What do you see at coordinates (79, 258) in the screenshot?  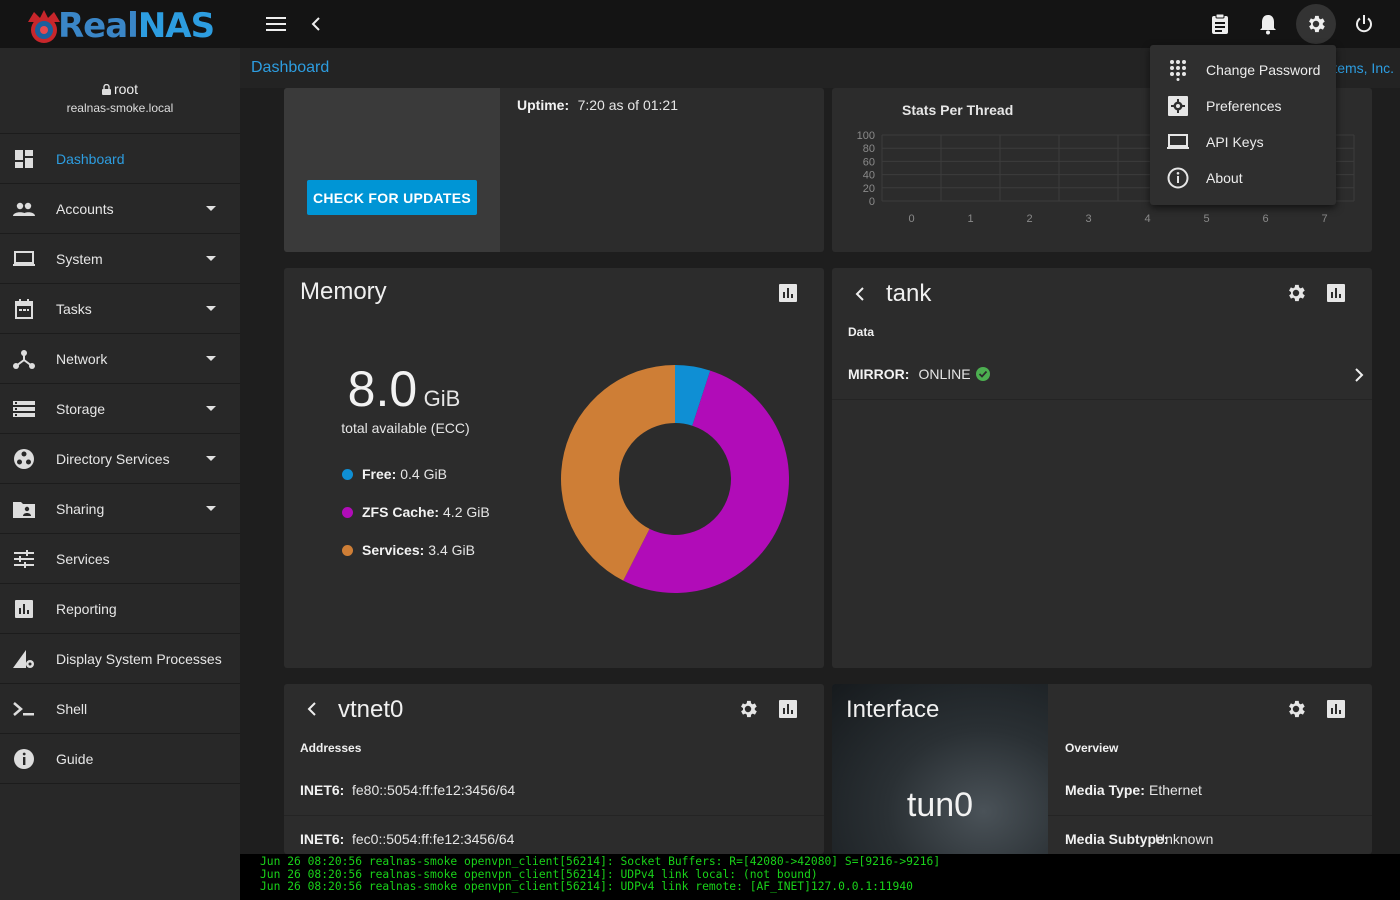 I see `sidebar-item-label: System` at bounding box center [79, 258].